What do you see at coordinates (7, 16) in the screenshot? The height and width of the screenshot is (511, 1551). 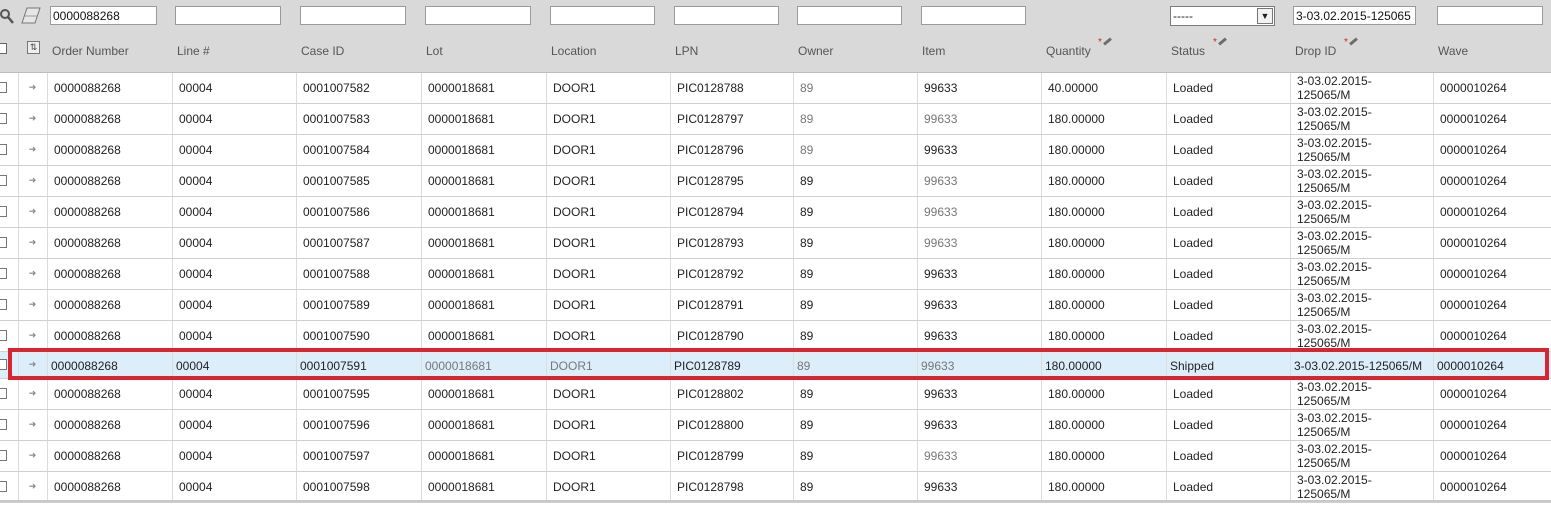 I see `search-icon` at bounding box center [7, 16].